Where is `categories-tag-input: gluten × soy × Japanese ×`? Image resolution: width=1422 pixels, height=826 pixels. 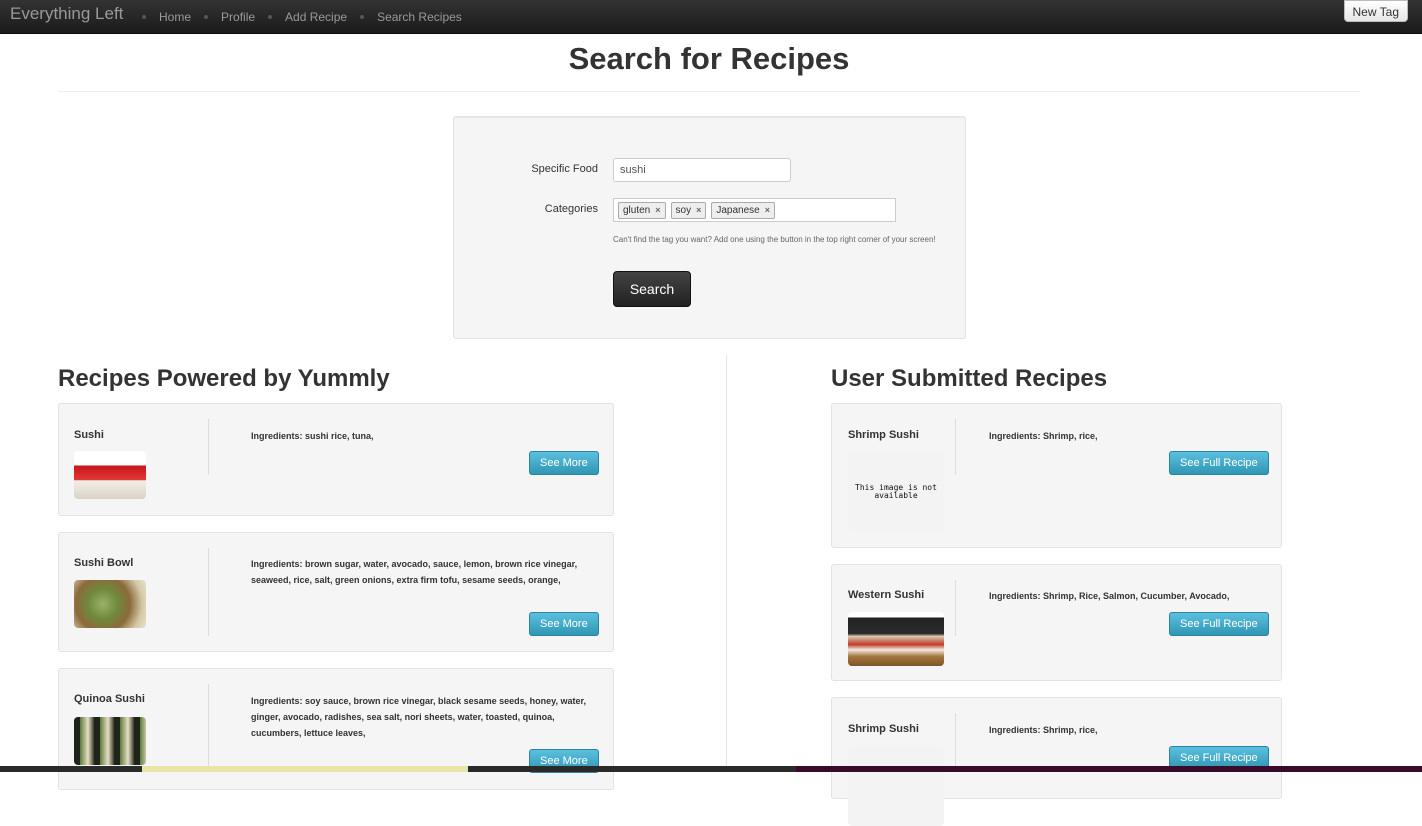 categories-tag-input: gluten × soy × Japanese × is located at coordinates (754, 210).